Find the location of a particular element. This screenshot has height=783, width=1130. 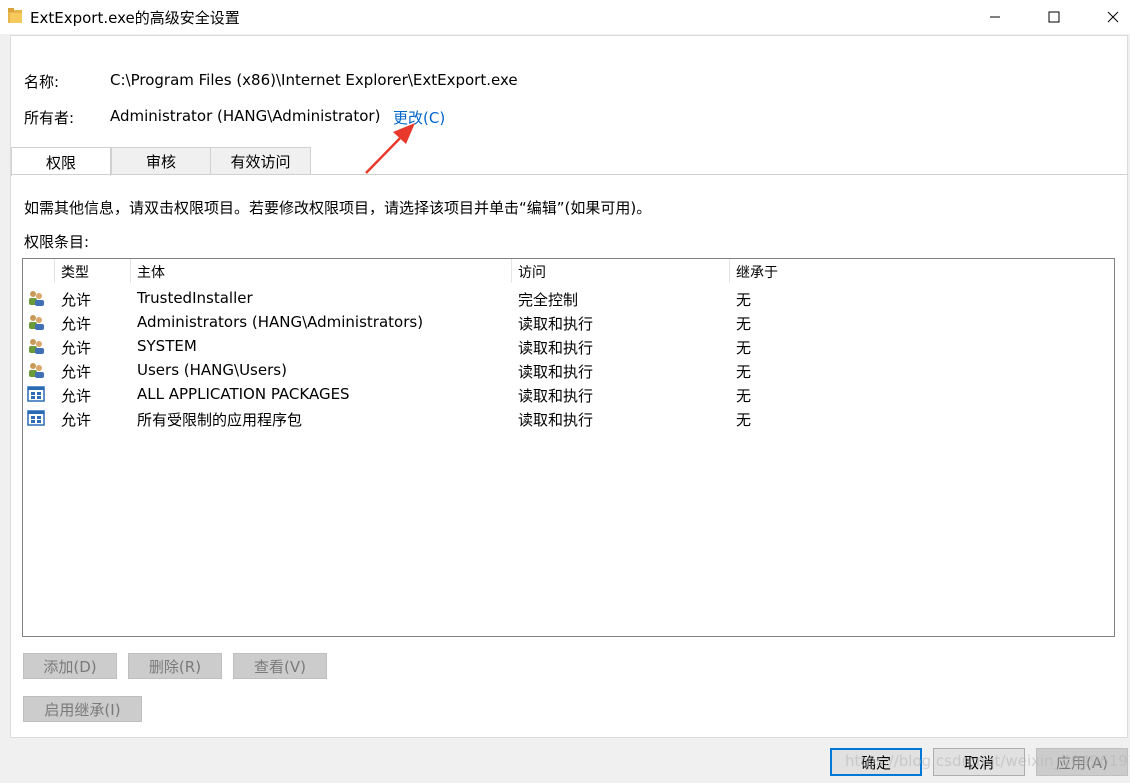

owner-label: 所有者: is located at coordinates (49, 118).